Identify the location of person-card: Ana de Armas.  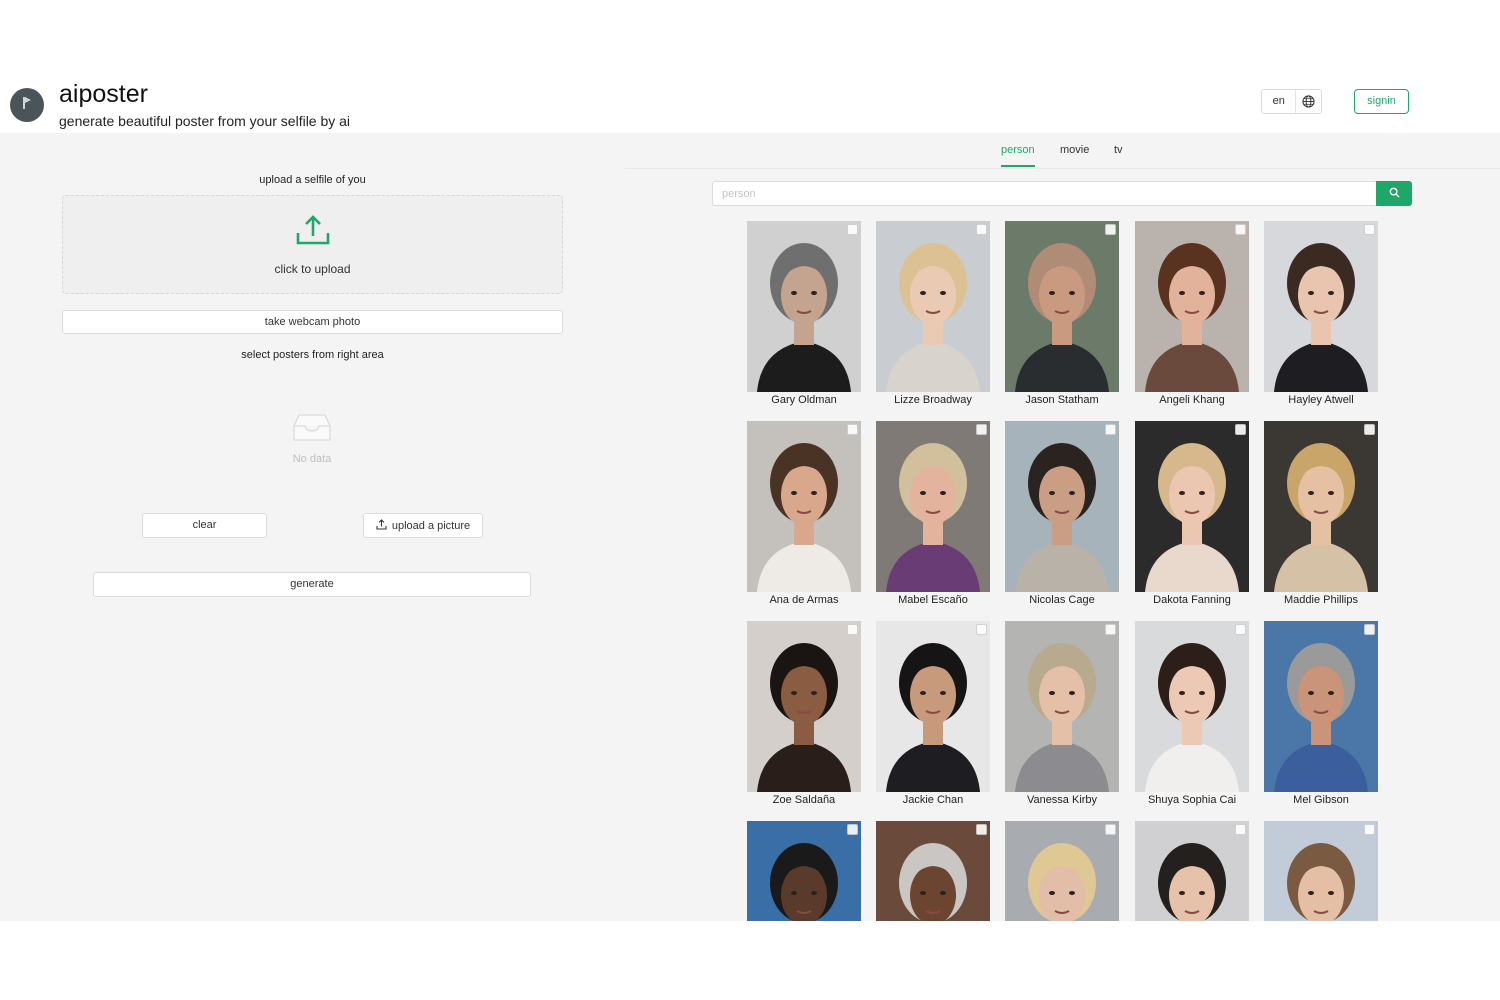
(804, 516).